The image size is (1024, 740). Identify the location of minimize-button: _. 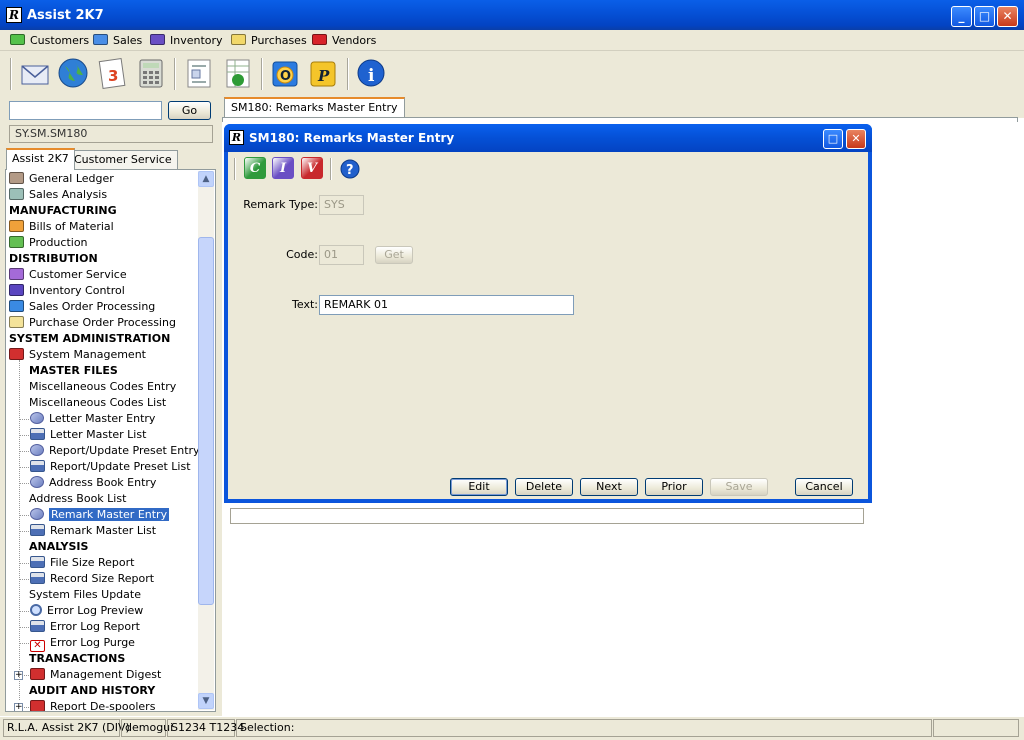
(961, 16).